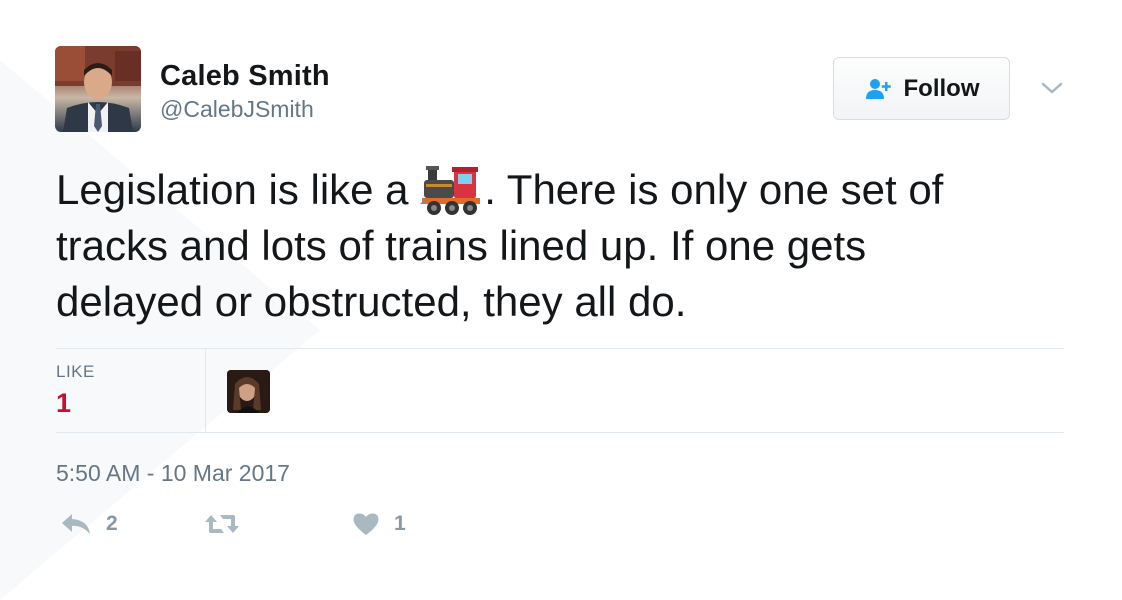 Image resolution: width=1122 pixels, height=600 pixels. Describe the element at coordinates (248, 391) in the screenshot. I see `liker-avatar` at that location.